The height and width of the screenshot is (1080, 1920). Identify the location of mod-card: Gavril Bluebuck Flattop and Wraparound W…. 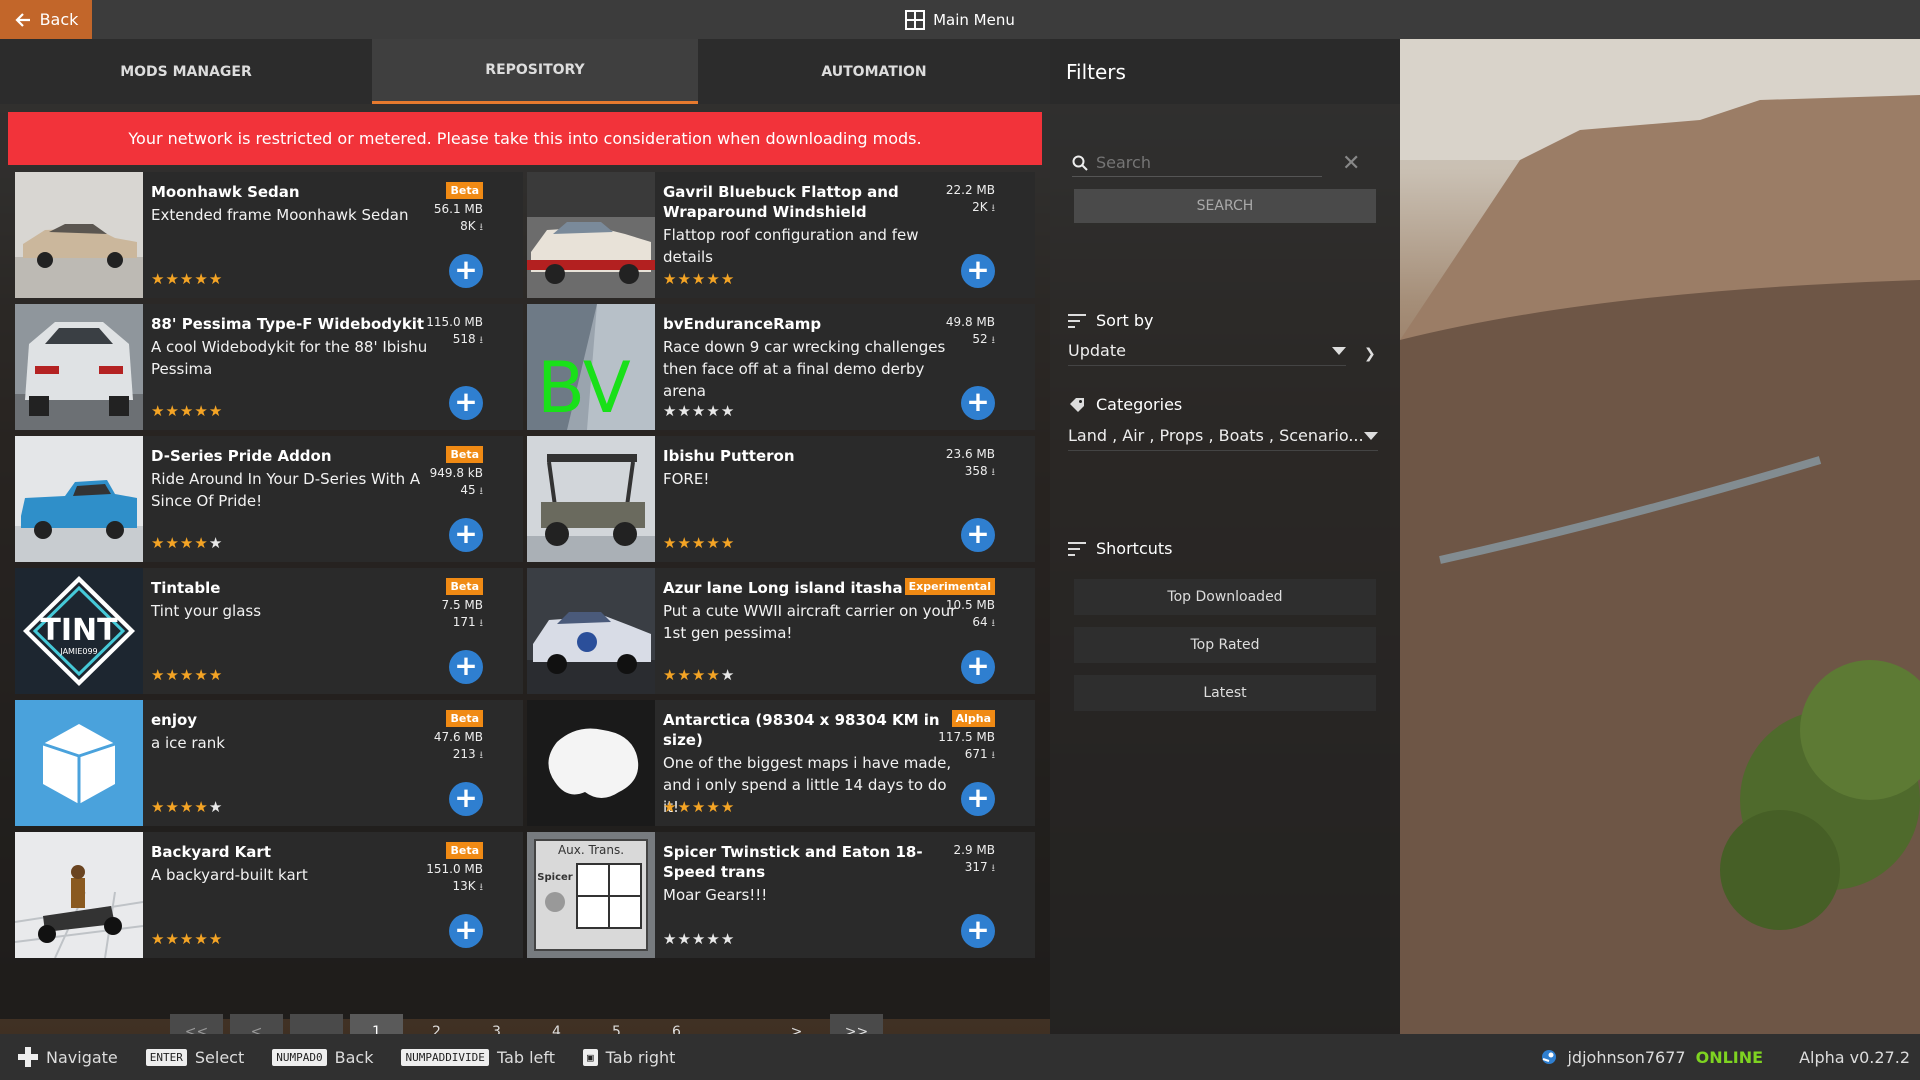
(781, 235).